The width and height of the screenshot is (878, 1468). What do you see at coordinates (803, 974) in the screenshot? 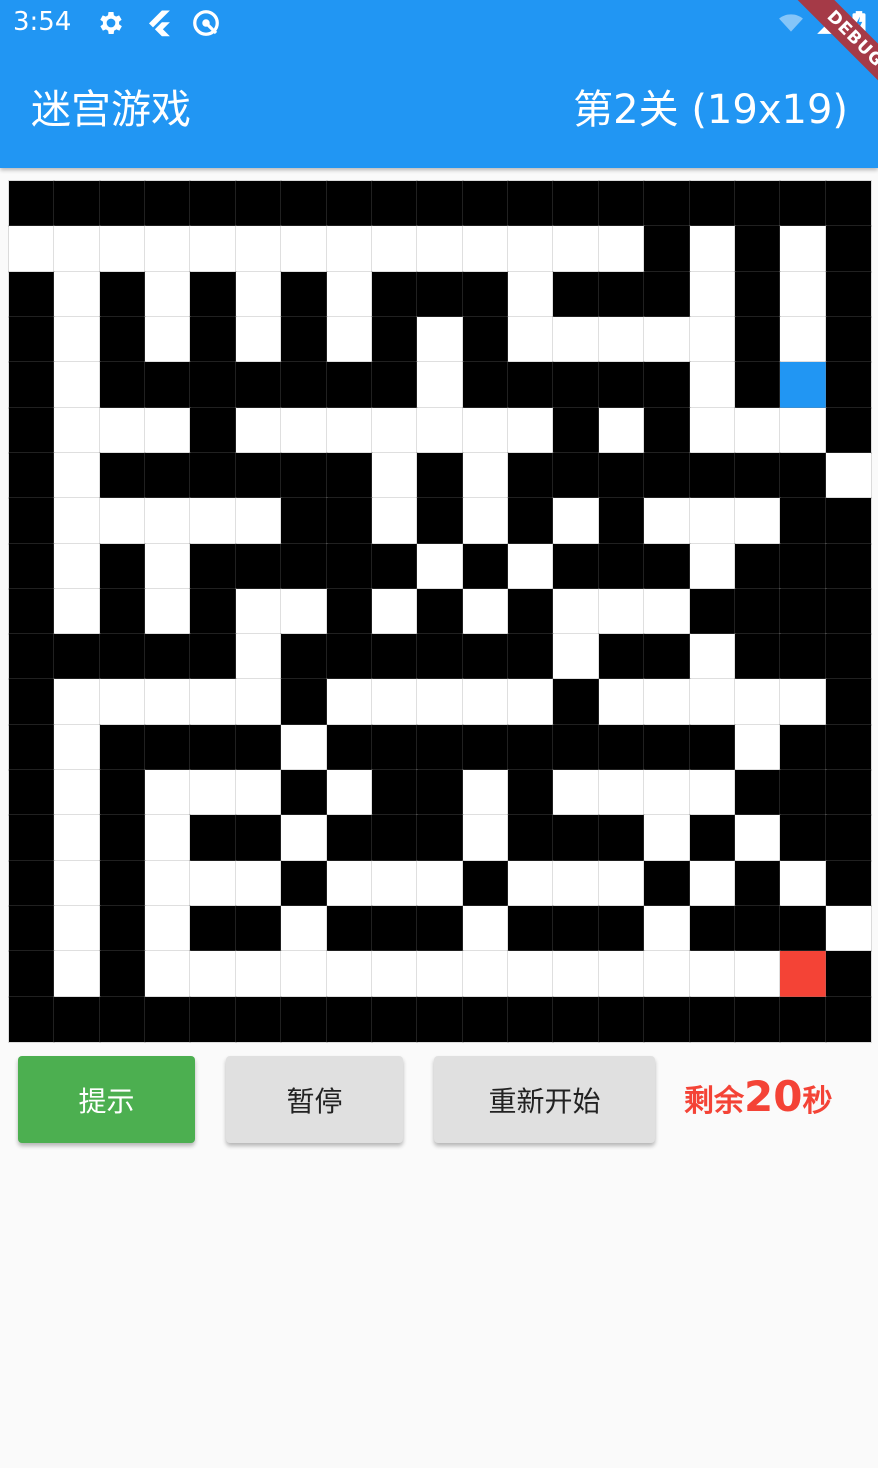
I see `exit-marker` at bounding box center [803, 974].